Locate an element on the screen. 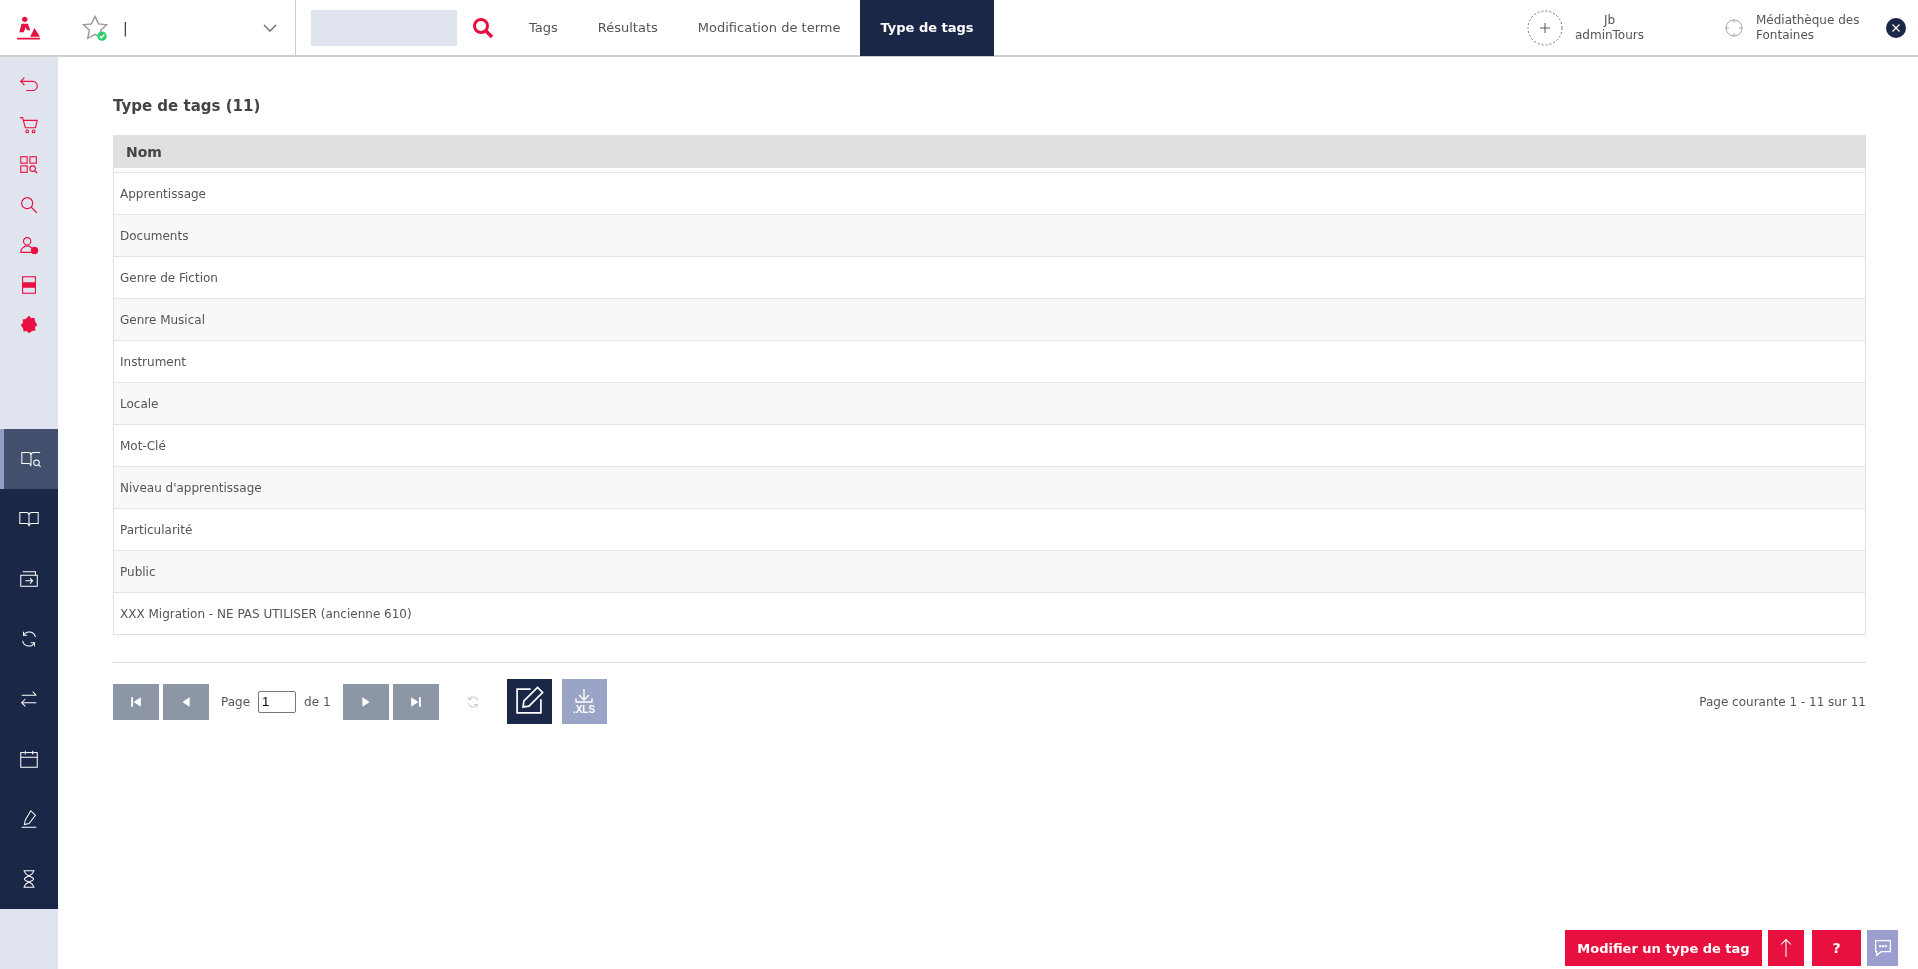 The image size is (1918, 969). chevron-down-icon is located at coordinates (270, 27).